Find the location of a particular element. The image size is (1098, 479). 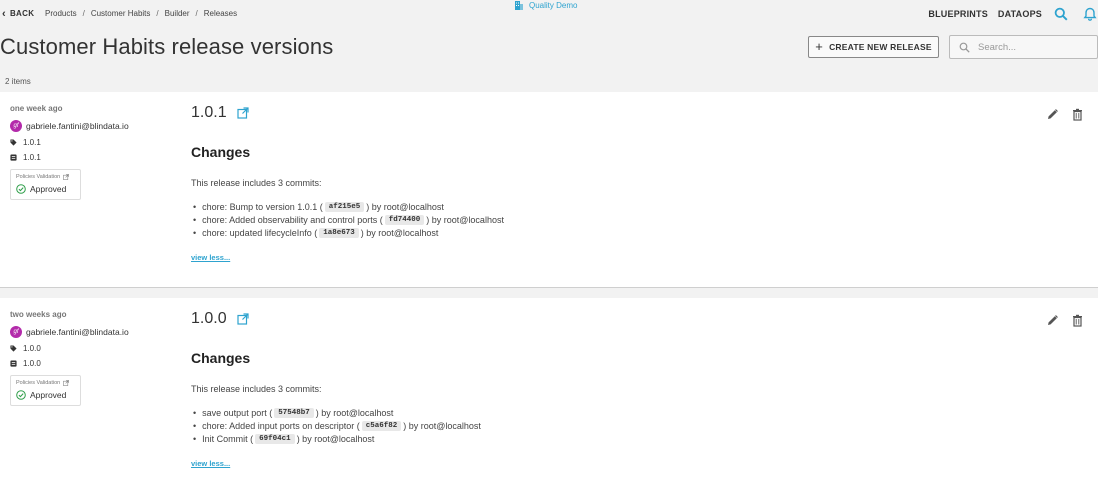

tenant-selector: Quality Demo is located at coordinates (545, 5).